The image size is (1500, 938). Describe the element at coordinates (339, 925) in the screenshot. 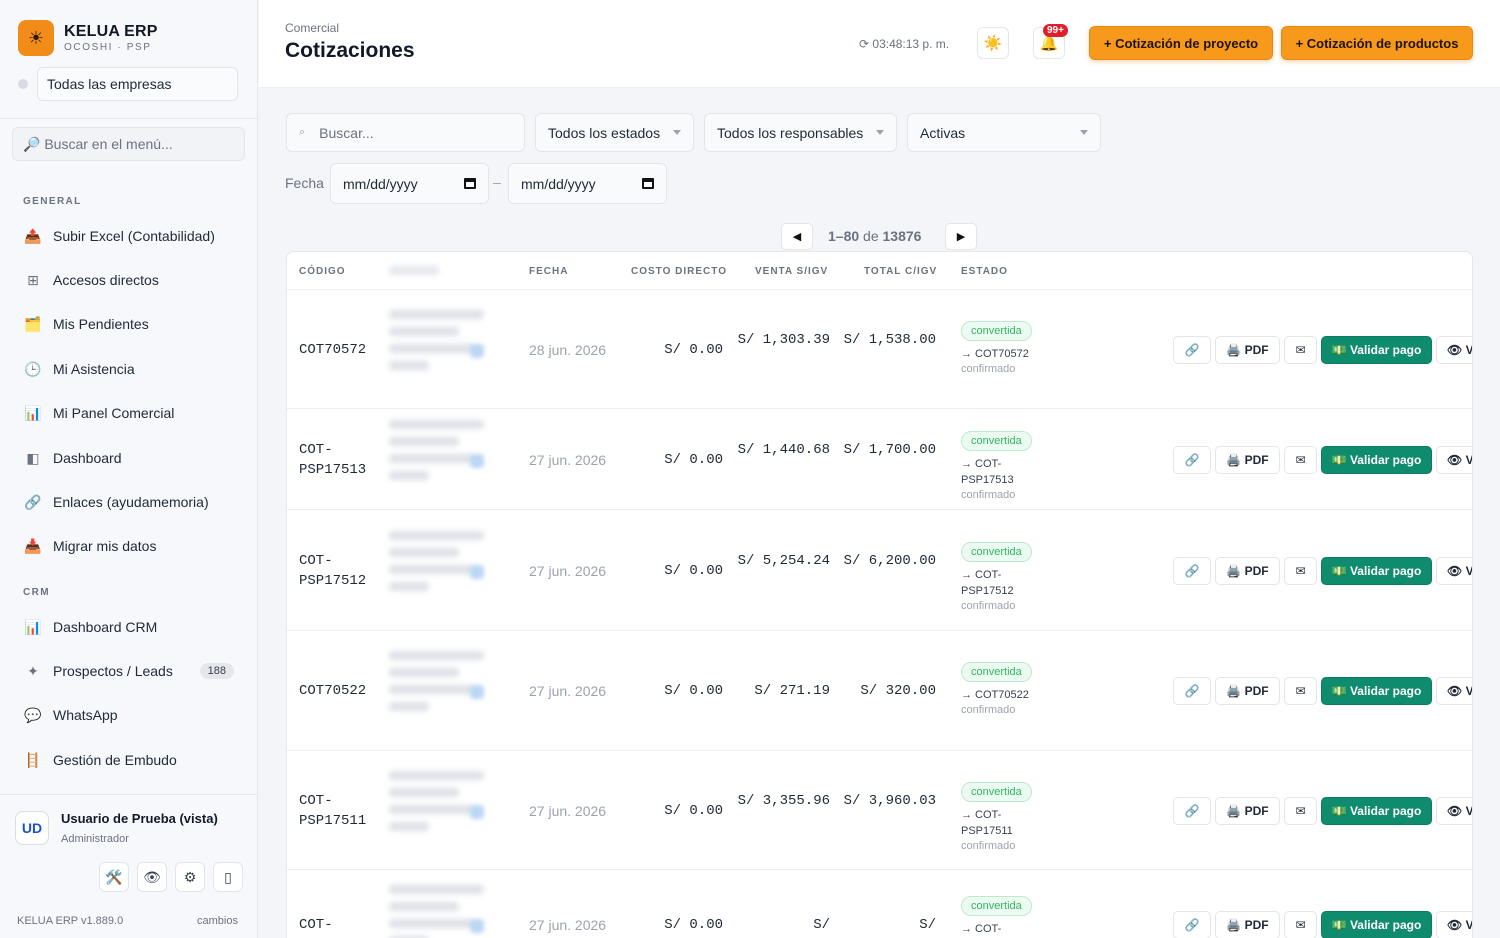

I see `quote-code: COT-` at that location.